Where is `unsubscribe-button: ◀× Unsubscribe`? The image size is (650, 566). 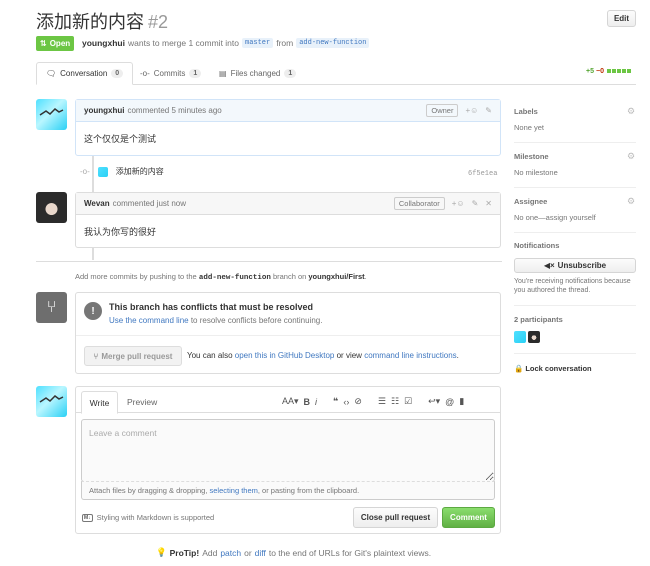
unsubscribe-button: ◀× Unsubscribe is located at coordinates (575, 265).